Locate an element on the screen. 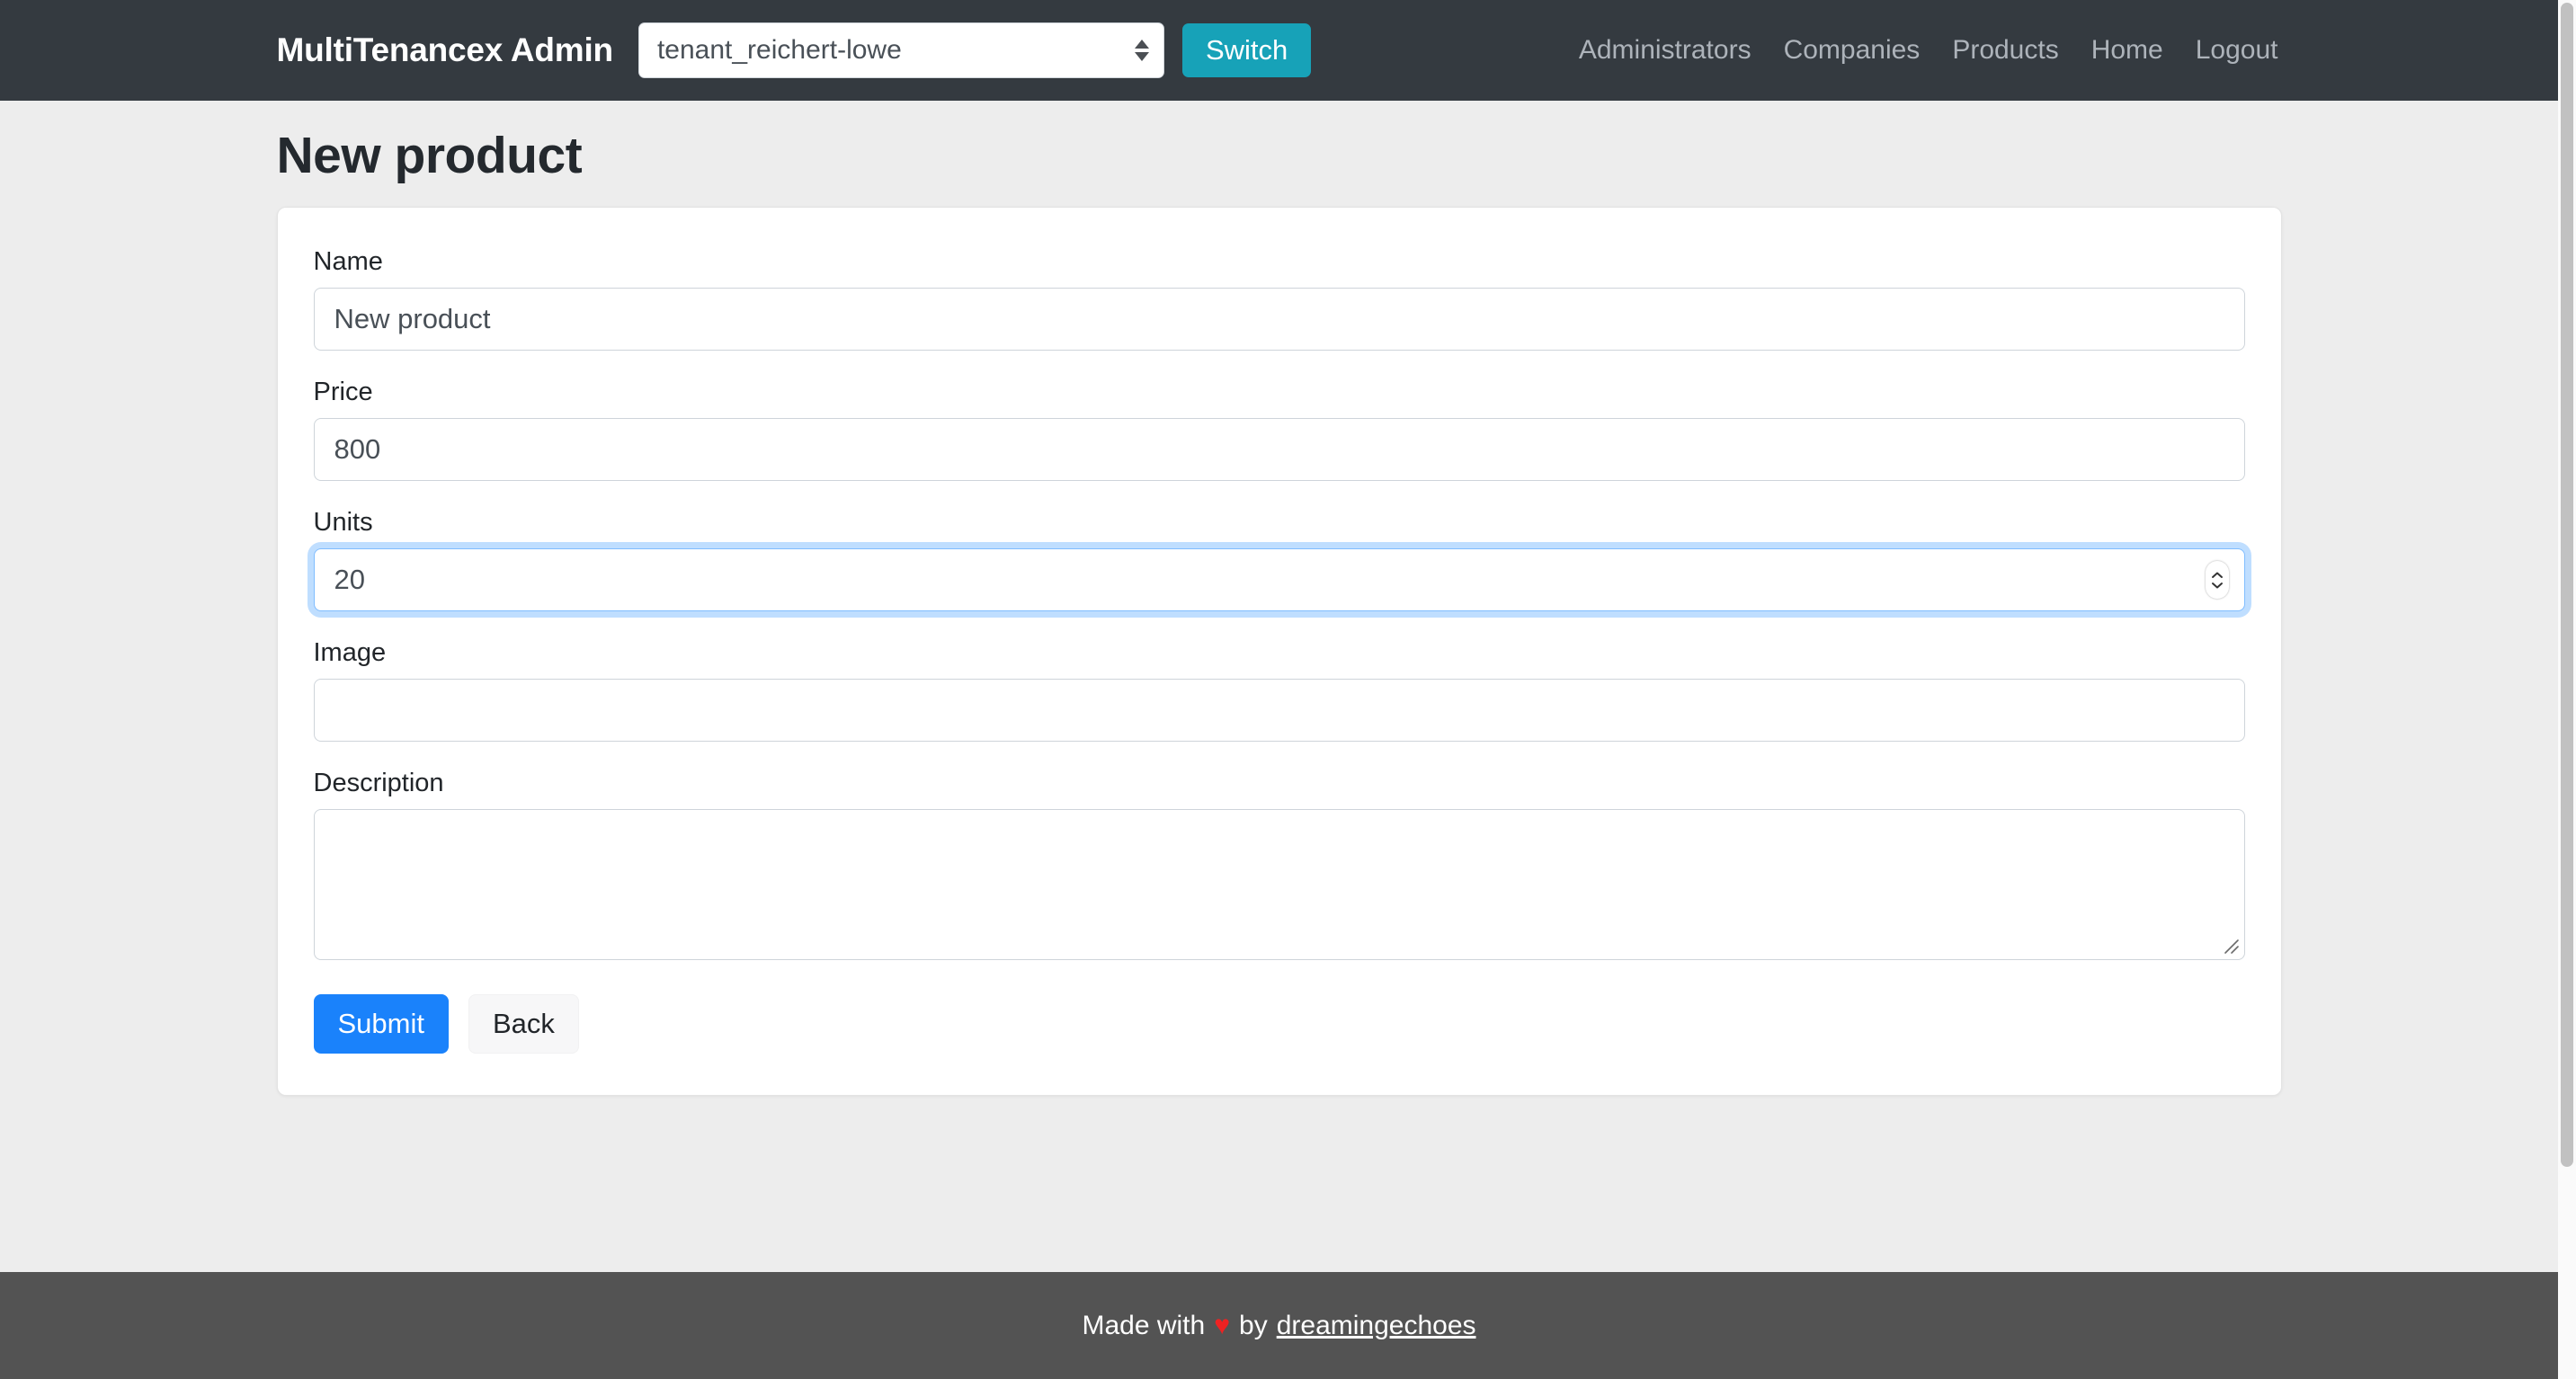 The width and height of the screenshot is (2576, 1379). description-textarea-wrapper is located at coordinates (1279, 884).